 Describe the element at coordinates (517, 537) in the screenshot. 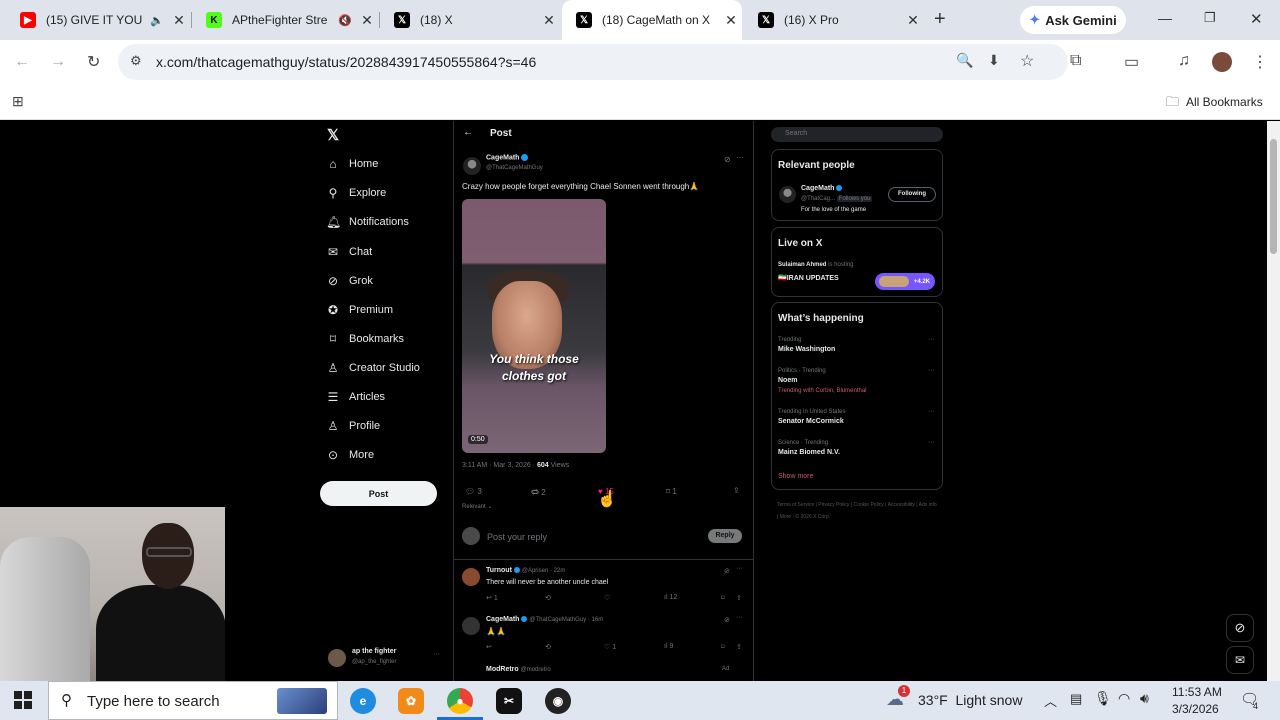

I see `reply-input: Post your reply` at that location.